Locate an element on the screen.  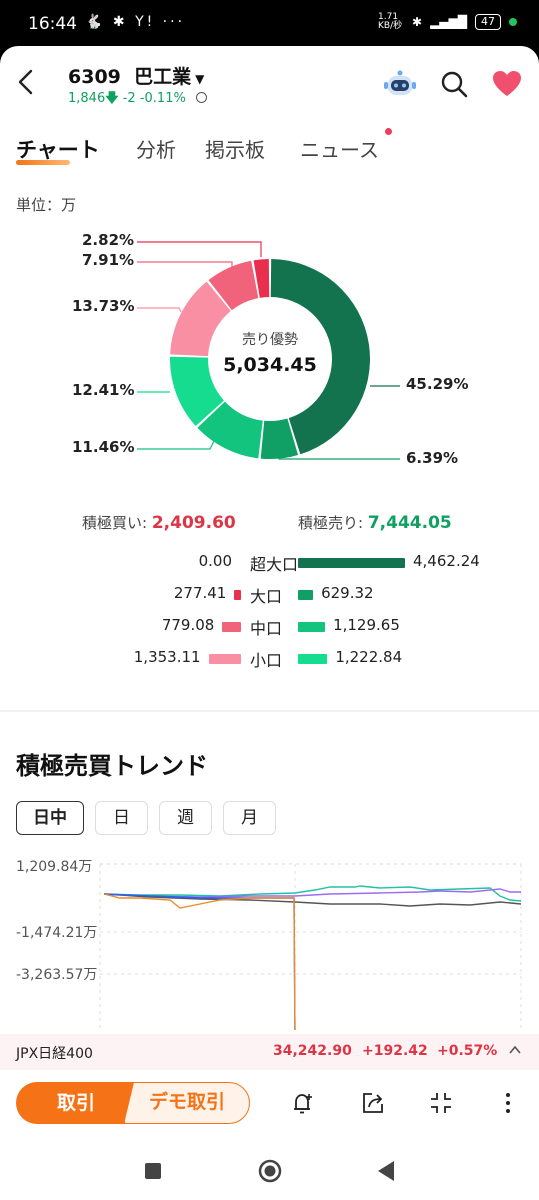
flow-row-mid: 779.08 中口 1,129.65 is located at coordinates (269, 627).